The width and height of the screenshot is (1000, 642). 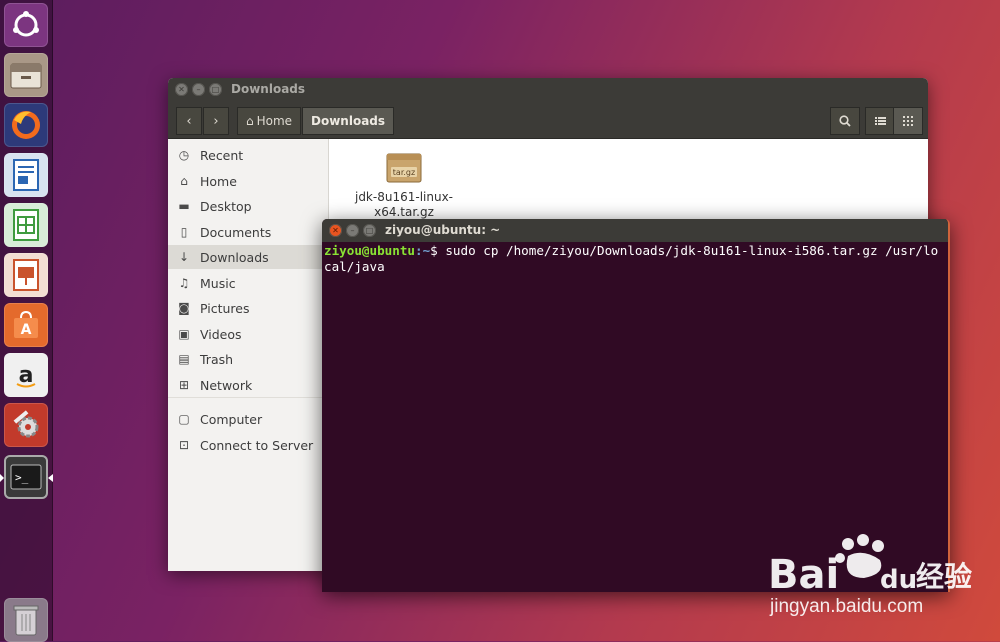 What do you see at coordinates (248, 283) in the screenshot?
I see `sidebar-item-music: ♫ Music` at bounding box center [248, 283].